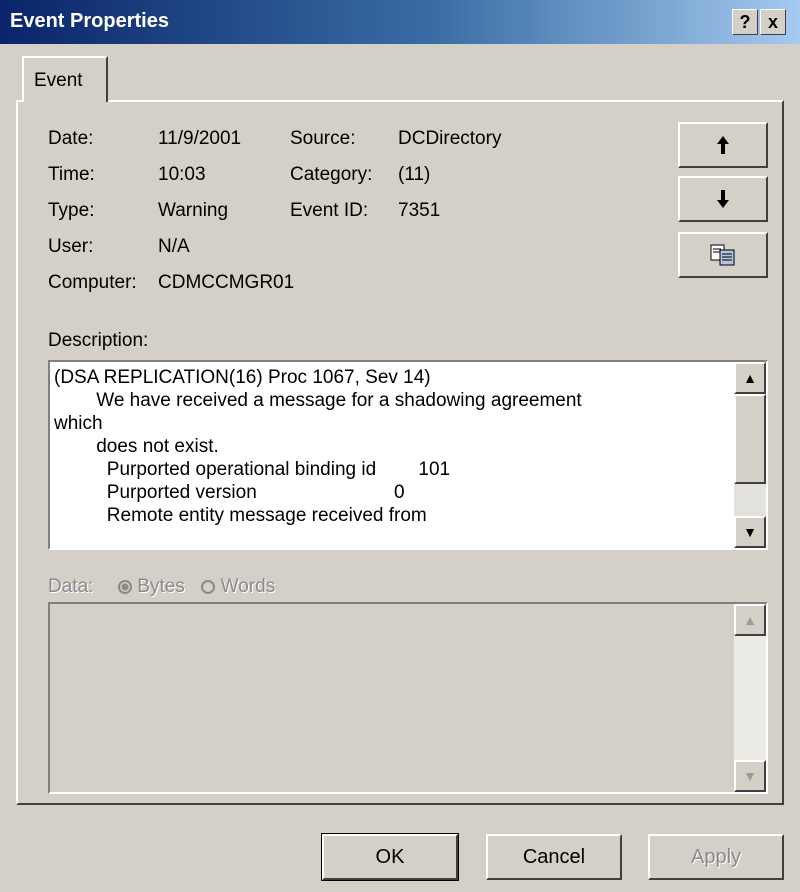 The image size is (800, 892). I want to click on copy-button, so click(723, 255).